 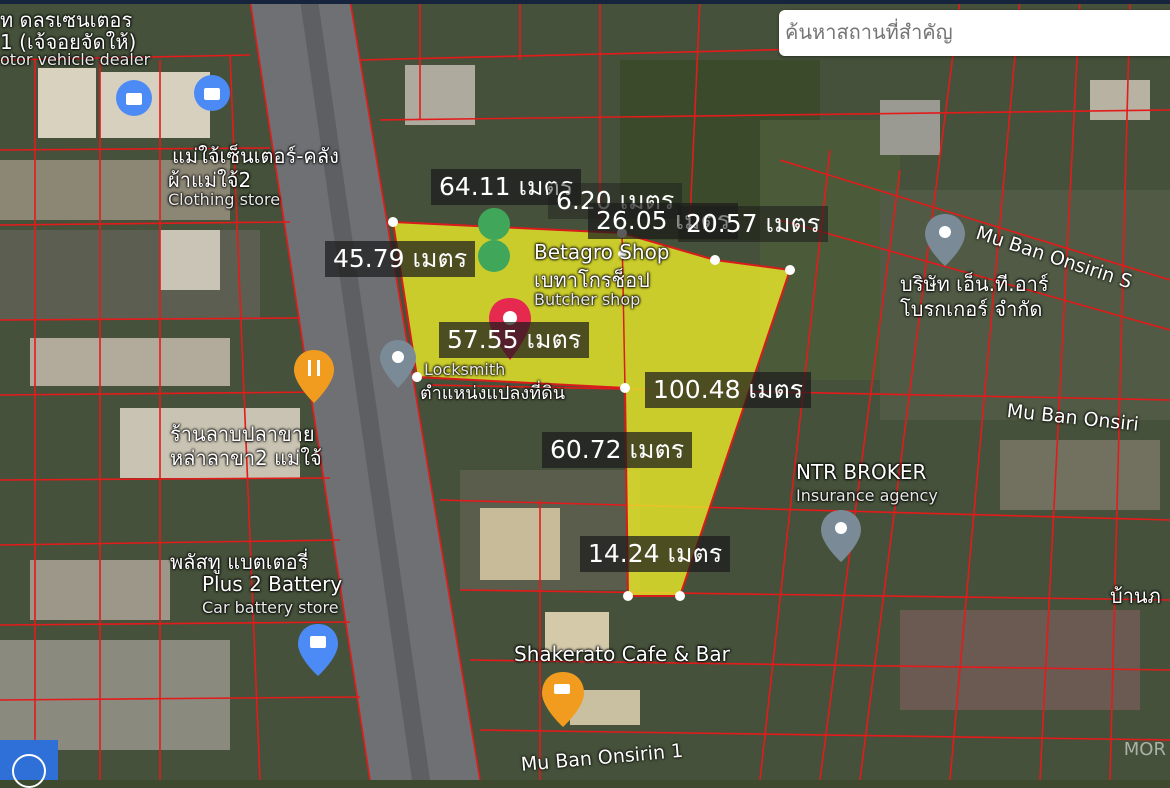 What do you see at coordinates (971, 309) in the screenshot?
I see `poi-label: โบรกเกอร์ จำกัด` at bounding box center [971, 309].